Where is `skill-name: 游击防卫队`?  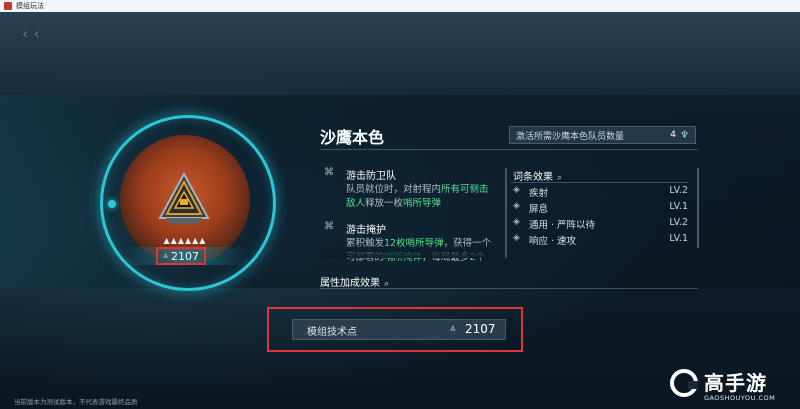 skill-name: 游击防卫队 is located at coordinates (371, 176).